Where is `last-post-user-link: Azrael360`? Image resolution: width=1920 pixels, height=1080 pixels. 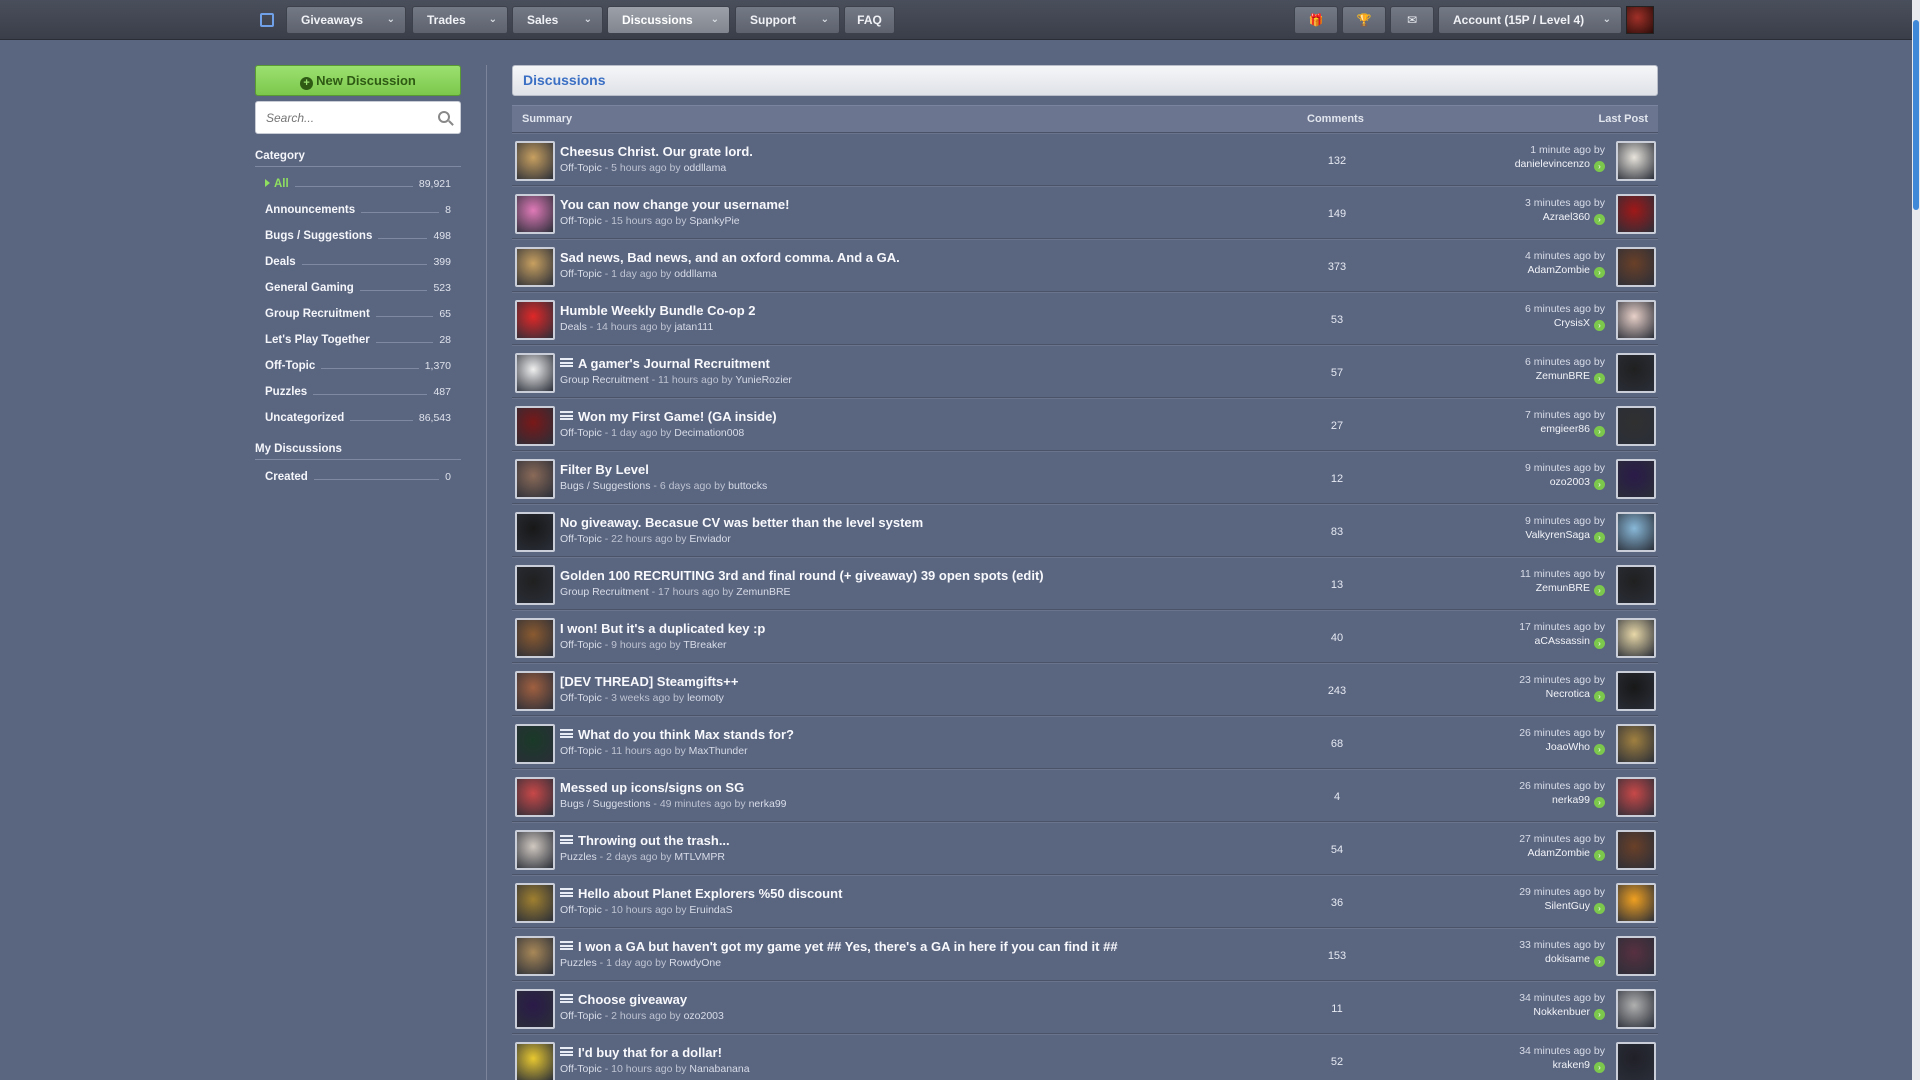
last-post-user-link: Azrael360 is located at coordinates (1566, 217).